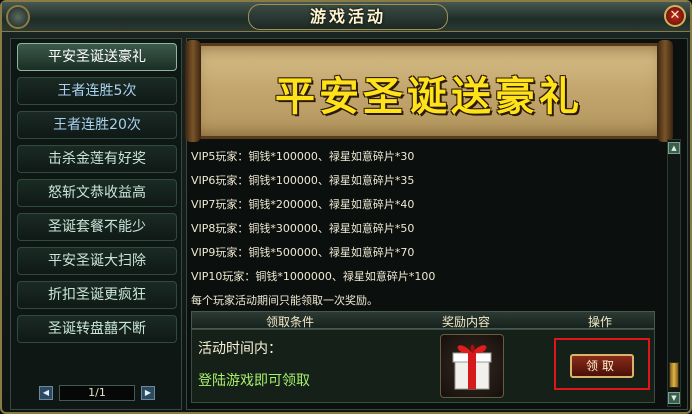 Image resolution: width=692 pixels, height=414 pixels. Describe the element at coordinates (303, 228) in the screenshot. I see `reward-line-vip8: VIP8玩家：铜钱*300000、禄星如意碎片*50` at that location.